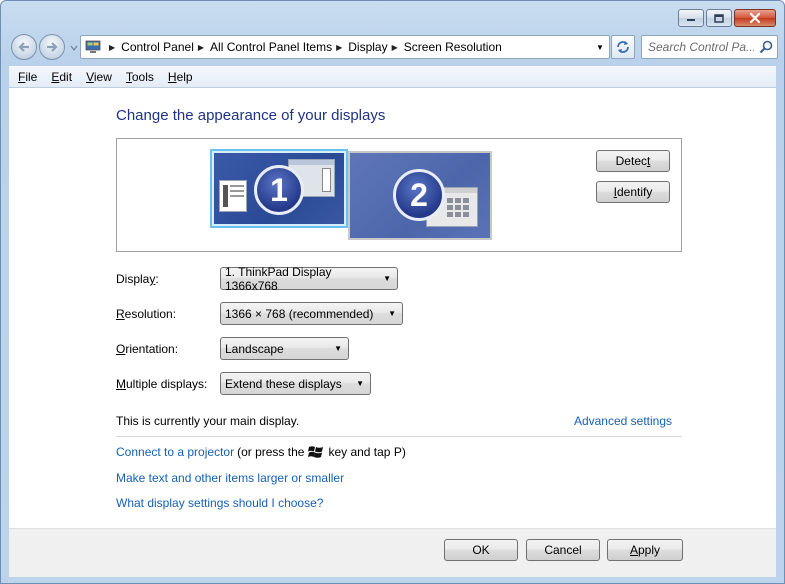  I want to click on page-title: Change the appearance of your displays, so click(251, 115).